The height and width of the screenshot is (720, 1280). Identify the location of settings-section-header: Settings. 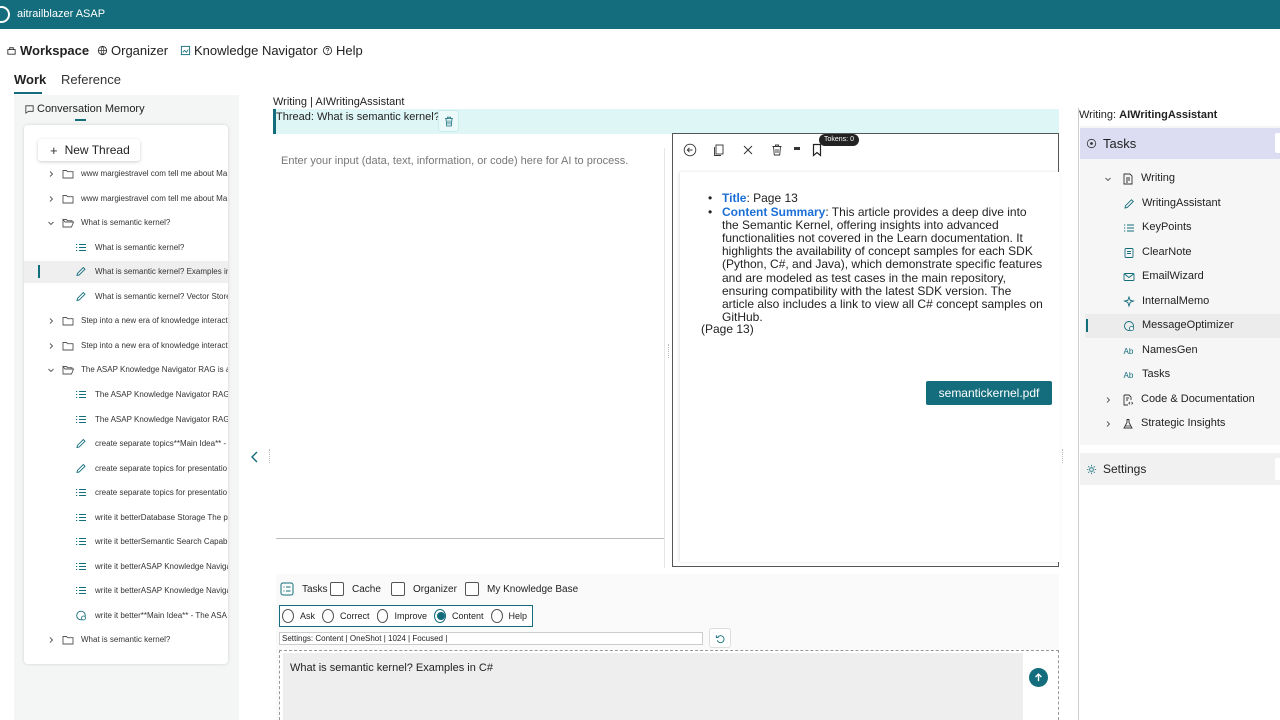
(1180, 469).